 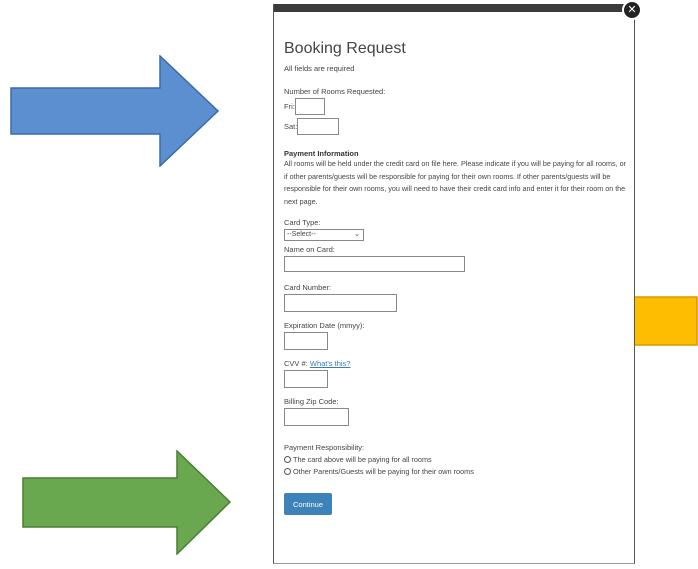 I want to click on billing-zip-label: Billing Zip Code:, so click(x=311, y=401).